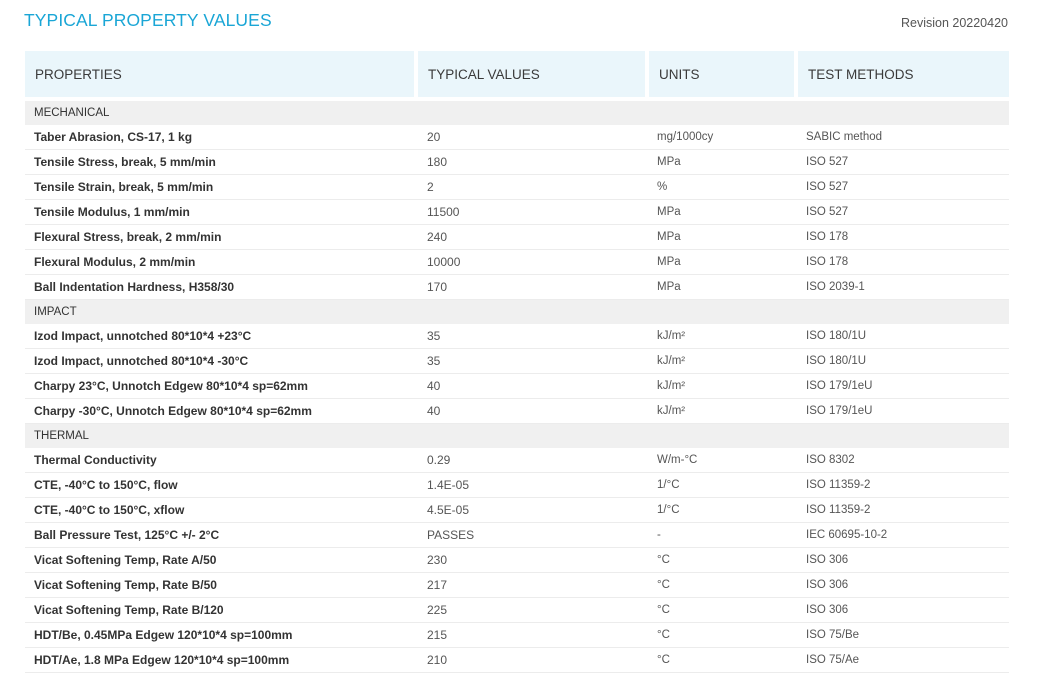 Image resolution: width=1046 pixels, height=676 pixels. I want to click on property-cell: Tensile Strain, break, 5 mm/min, so click(124, 187).